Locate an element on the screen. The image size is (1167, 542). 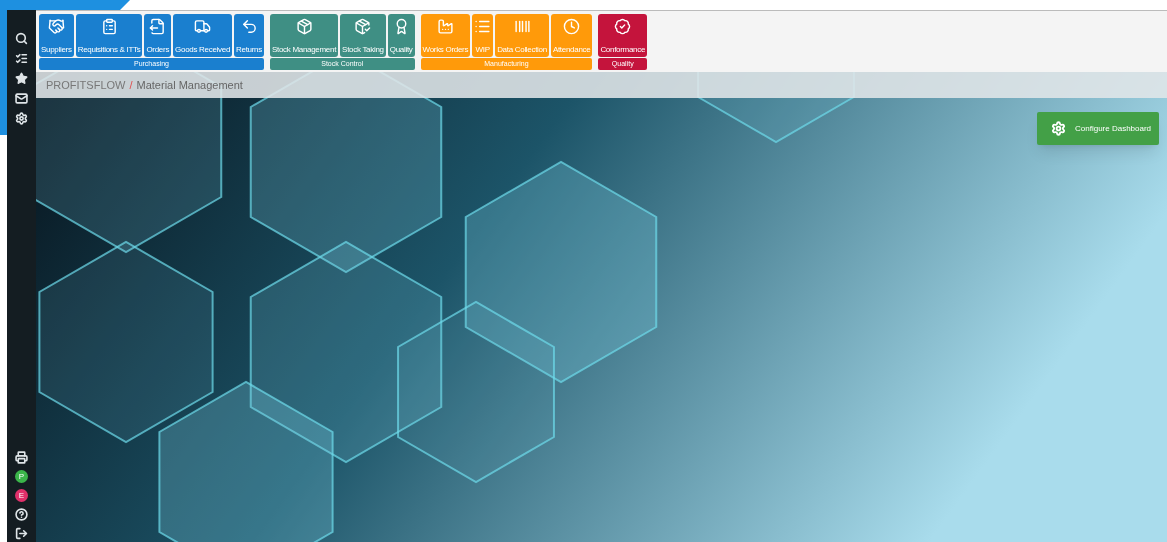
toolbar-button: Works Orders is located at coordinates (445, 35).